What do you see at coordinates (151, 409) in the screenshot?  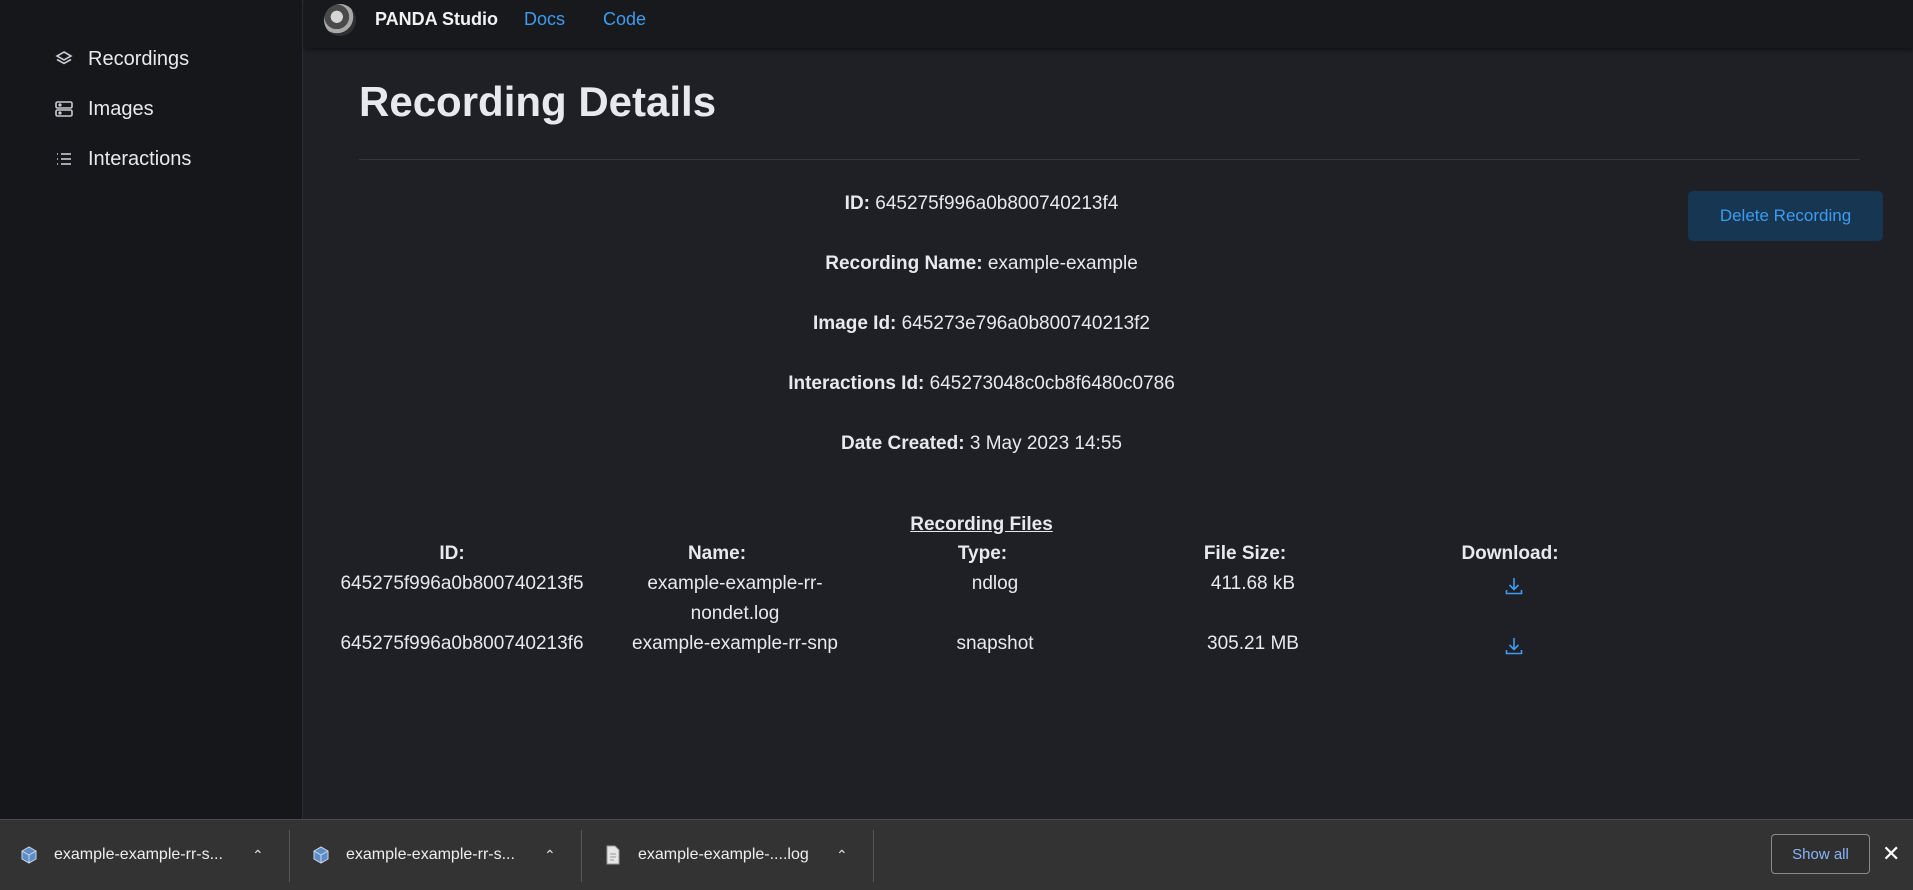 I see `sidebar: Recordings Images Interactions` at bounding box center [151, 409].